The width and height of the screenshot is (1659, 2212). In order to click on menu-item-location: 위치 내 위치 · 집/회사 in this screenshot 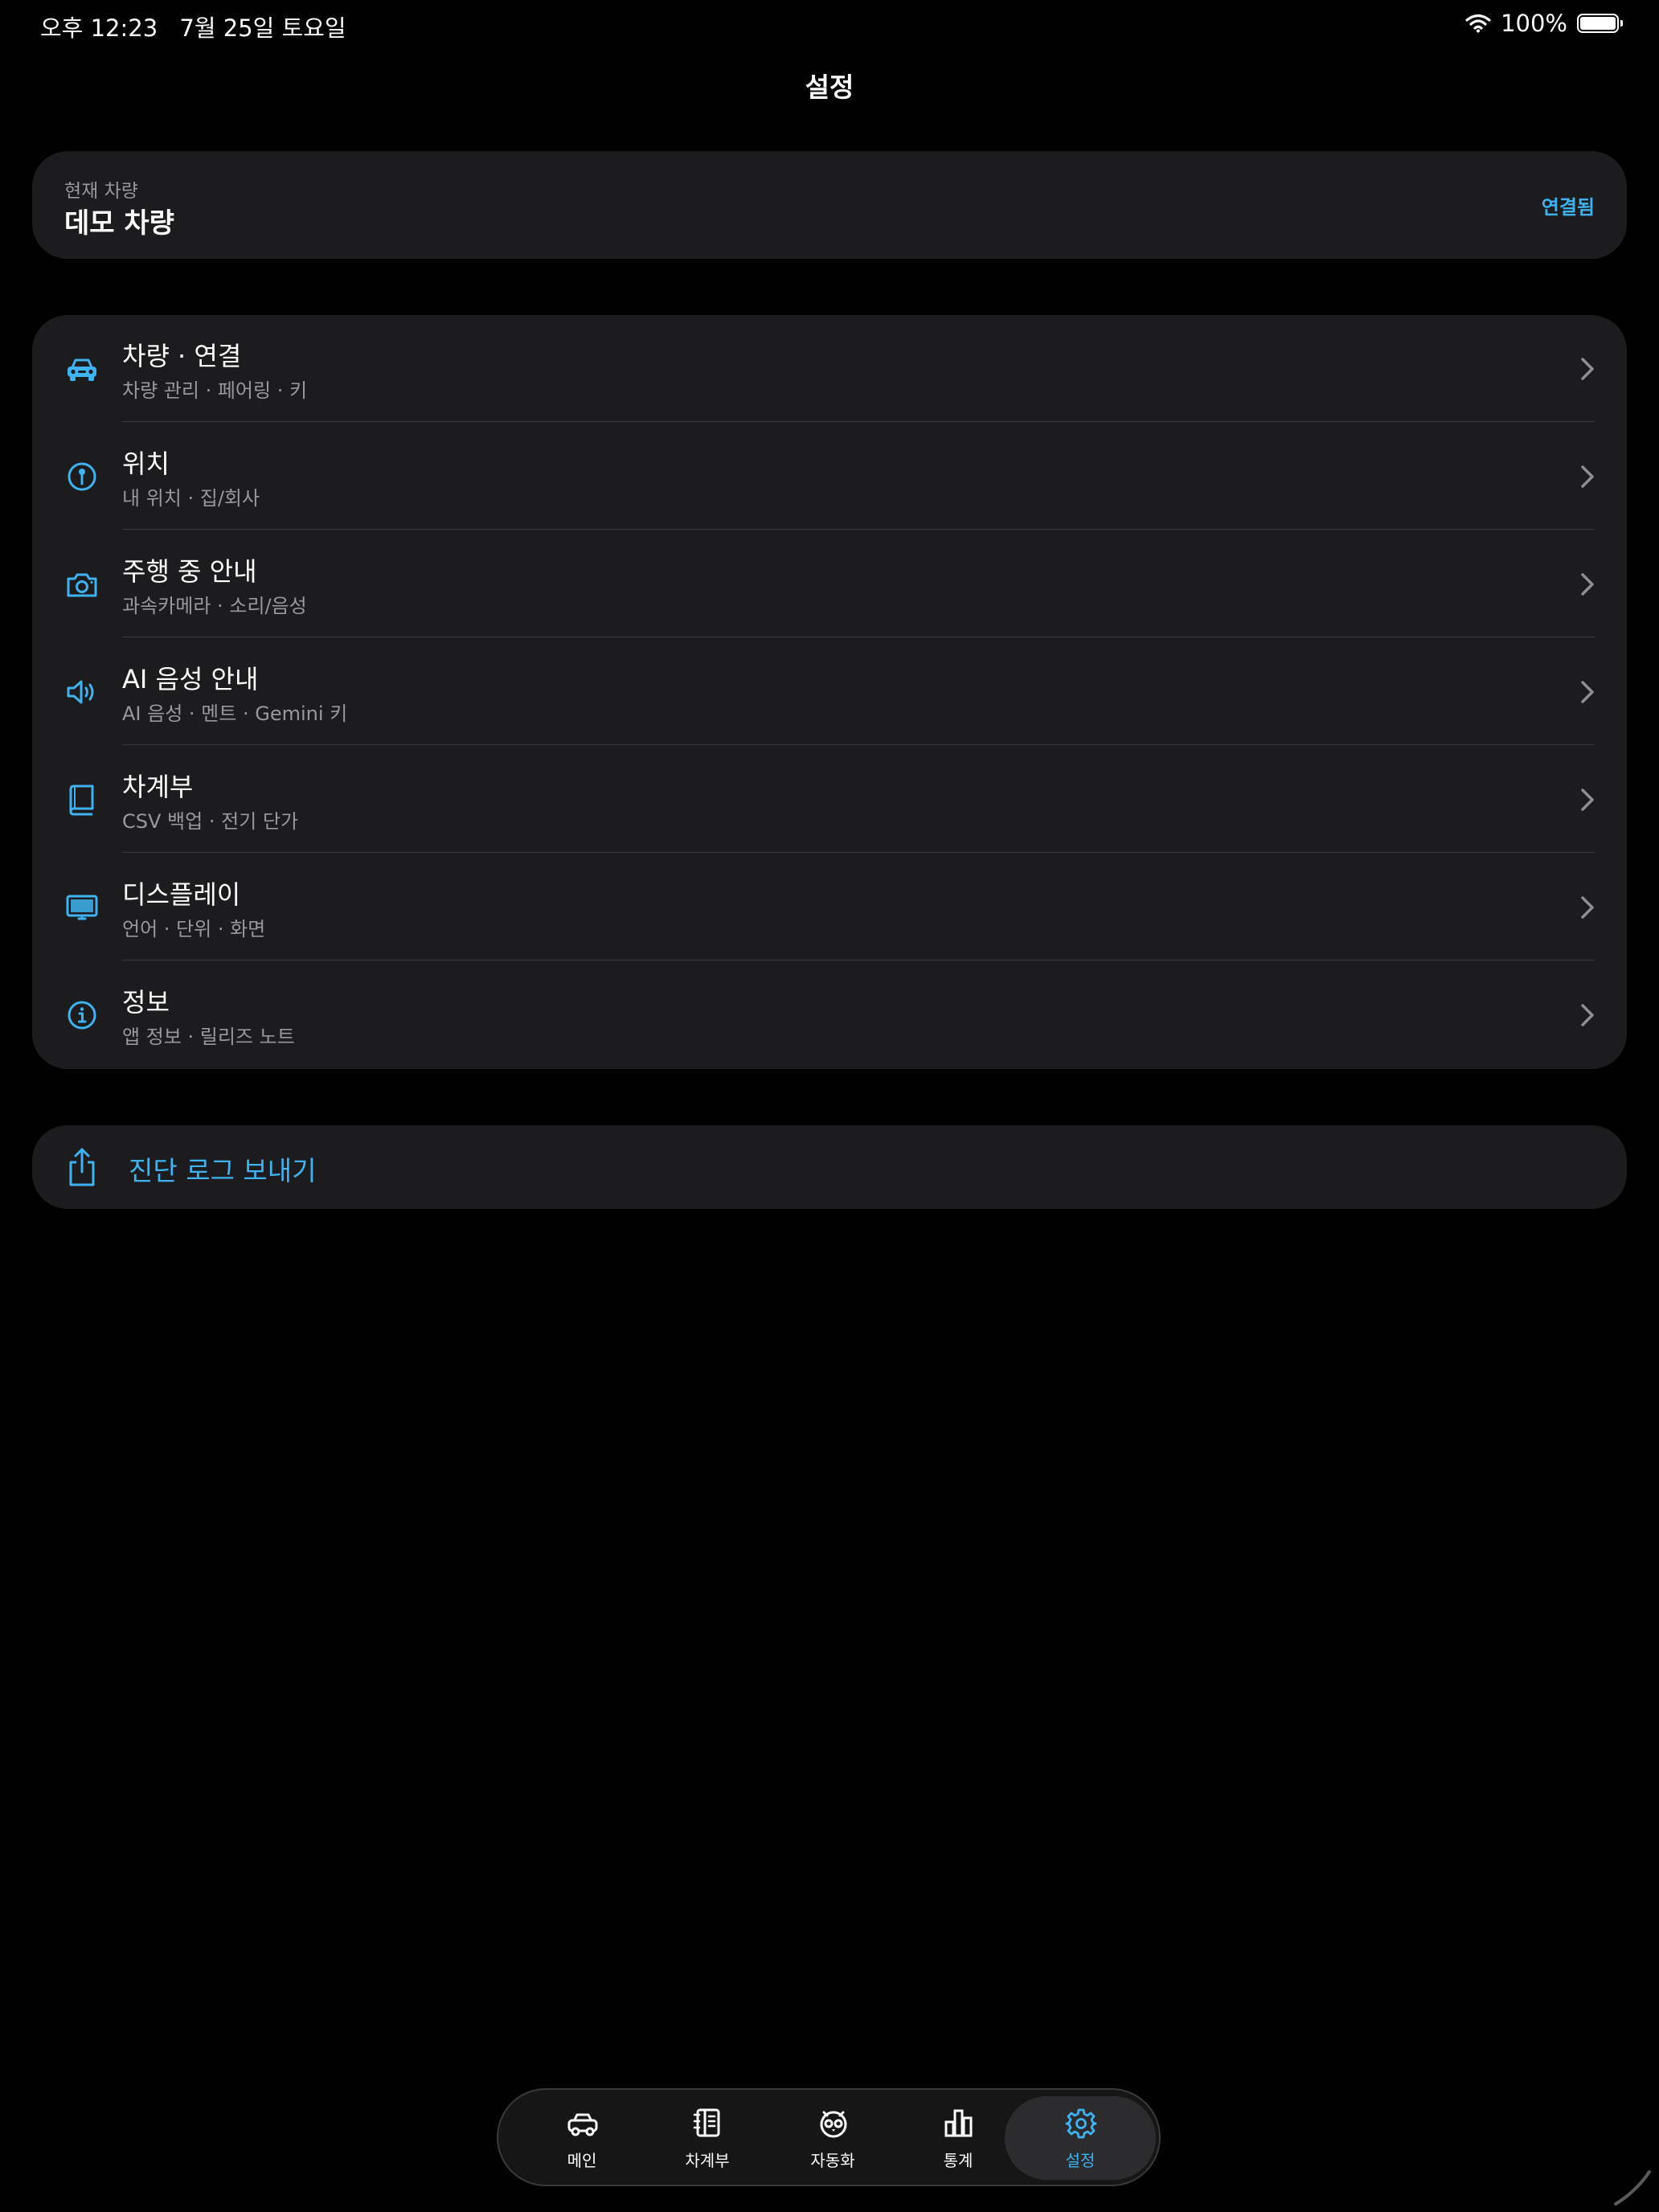, I will do `click(829, 476)`.